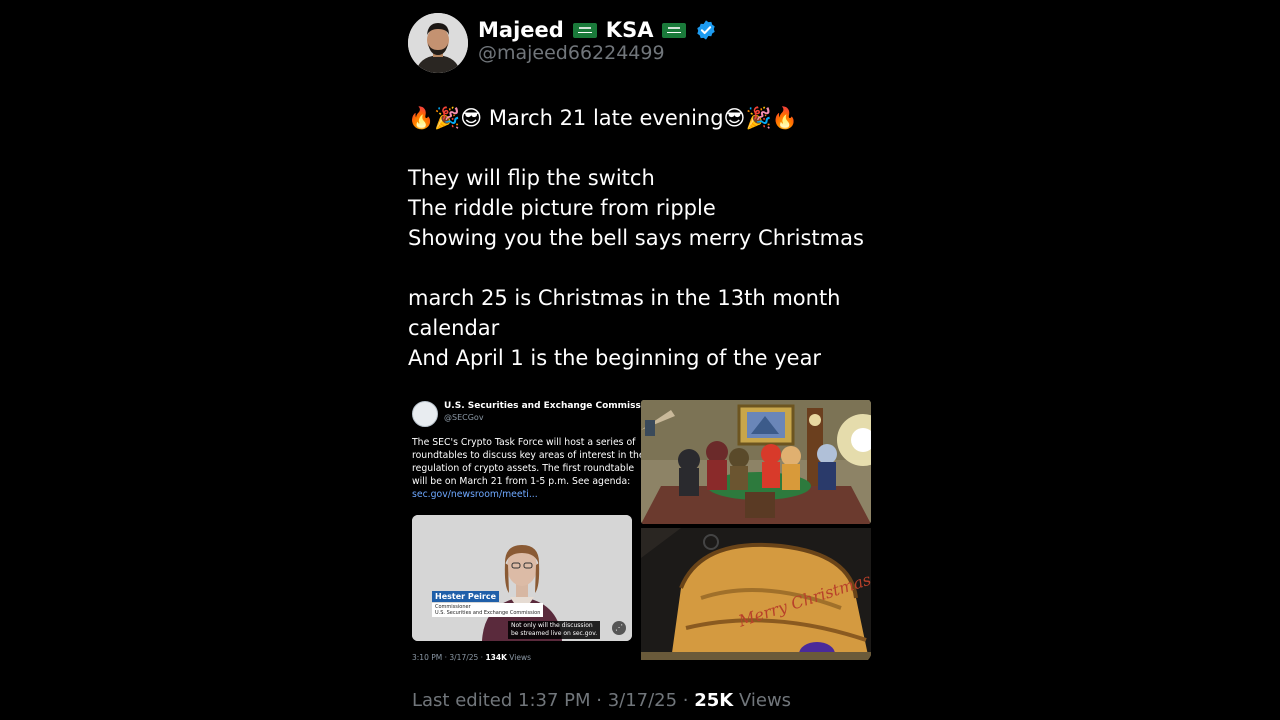  I want to click on edited-timestamp: Last edited 1:37 PM · 3/17/25 ·, so click(553, 700).